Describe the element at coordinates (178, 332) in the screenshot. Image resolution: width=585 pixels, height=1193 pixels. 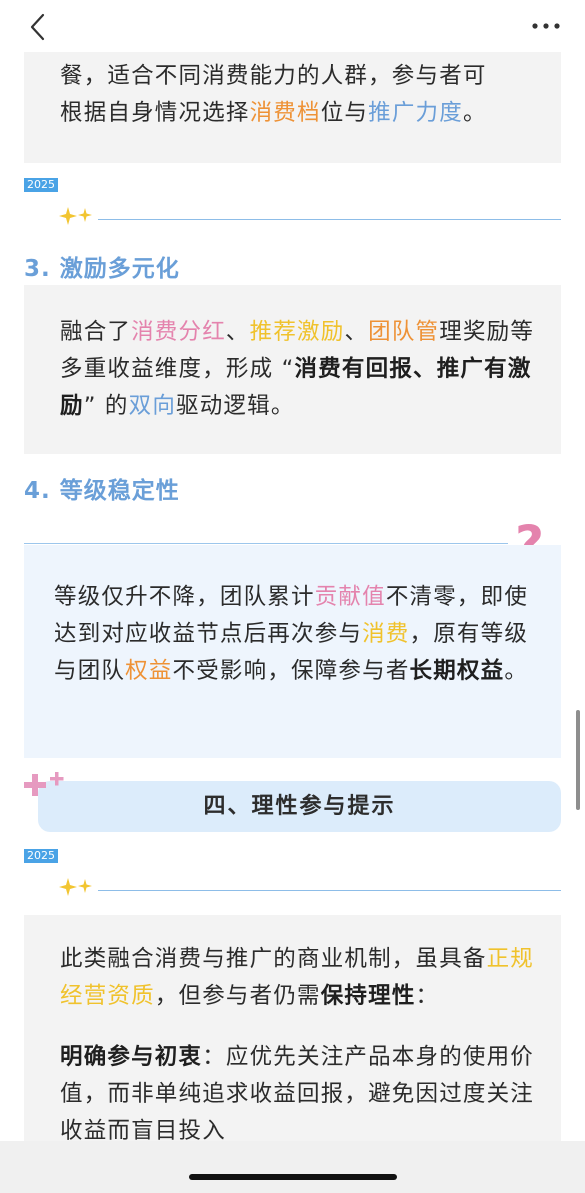
I see `highlight-text: 消费分红` at that location.